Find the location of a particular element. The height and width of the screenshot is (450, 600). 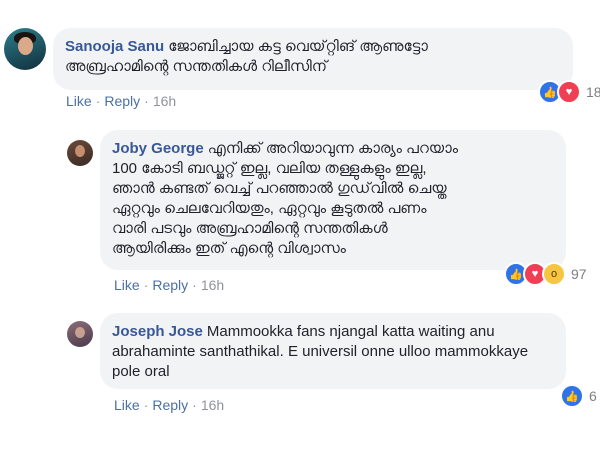

comment-author: Joseph Jose is located at coordinates (157, 331).